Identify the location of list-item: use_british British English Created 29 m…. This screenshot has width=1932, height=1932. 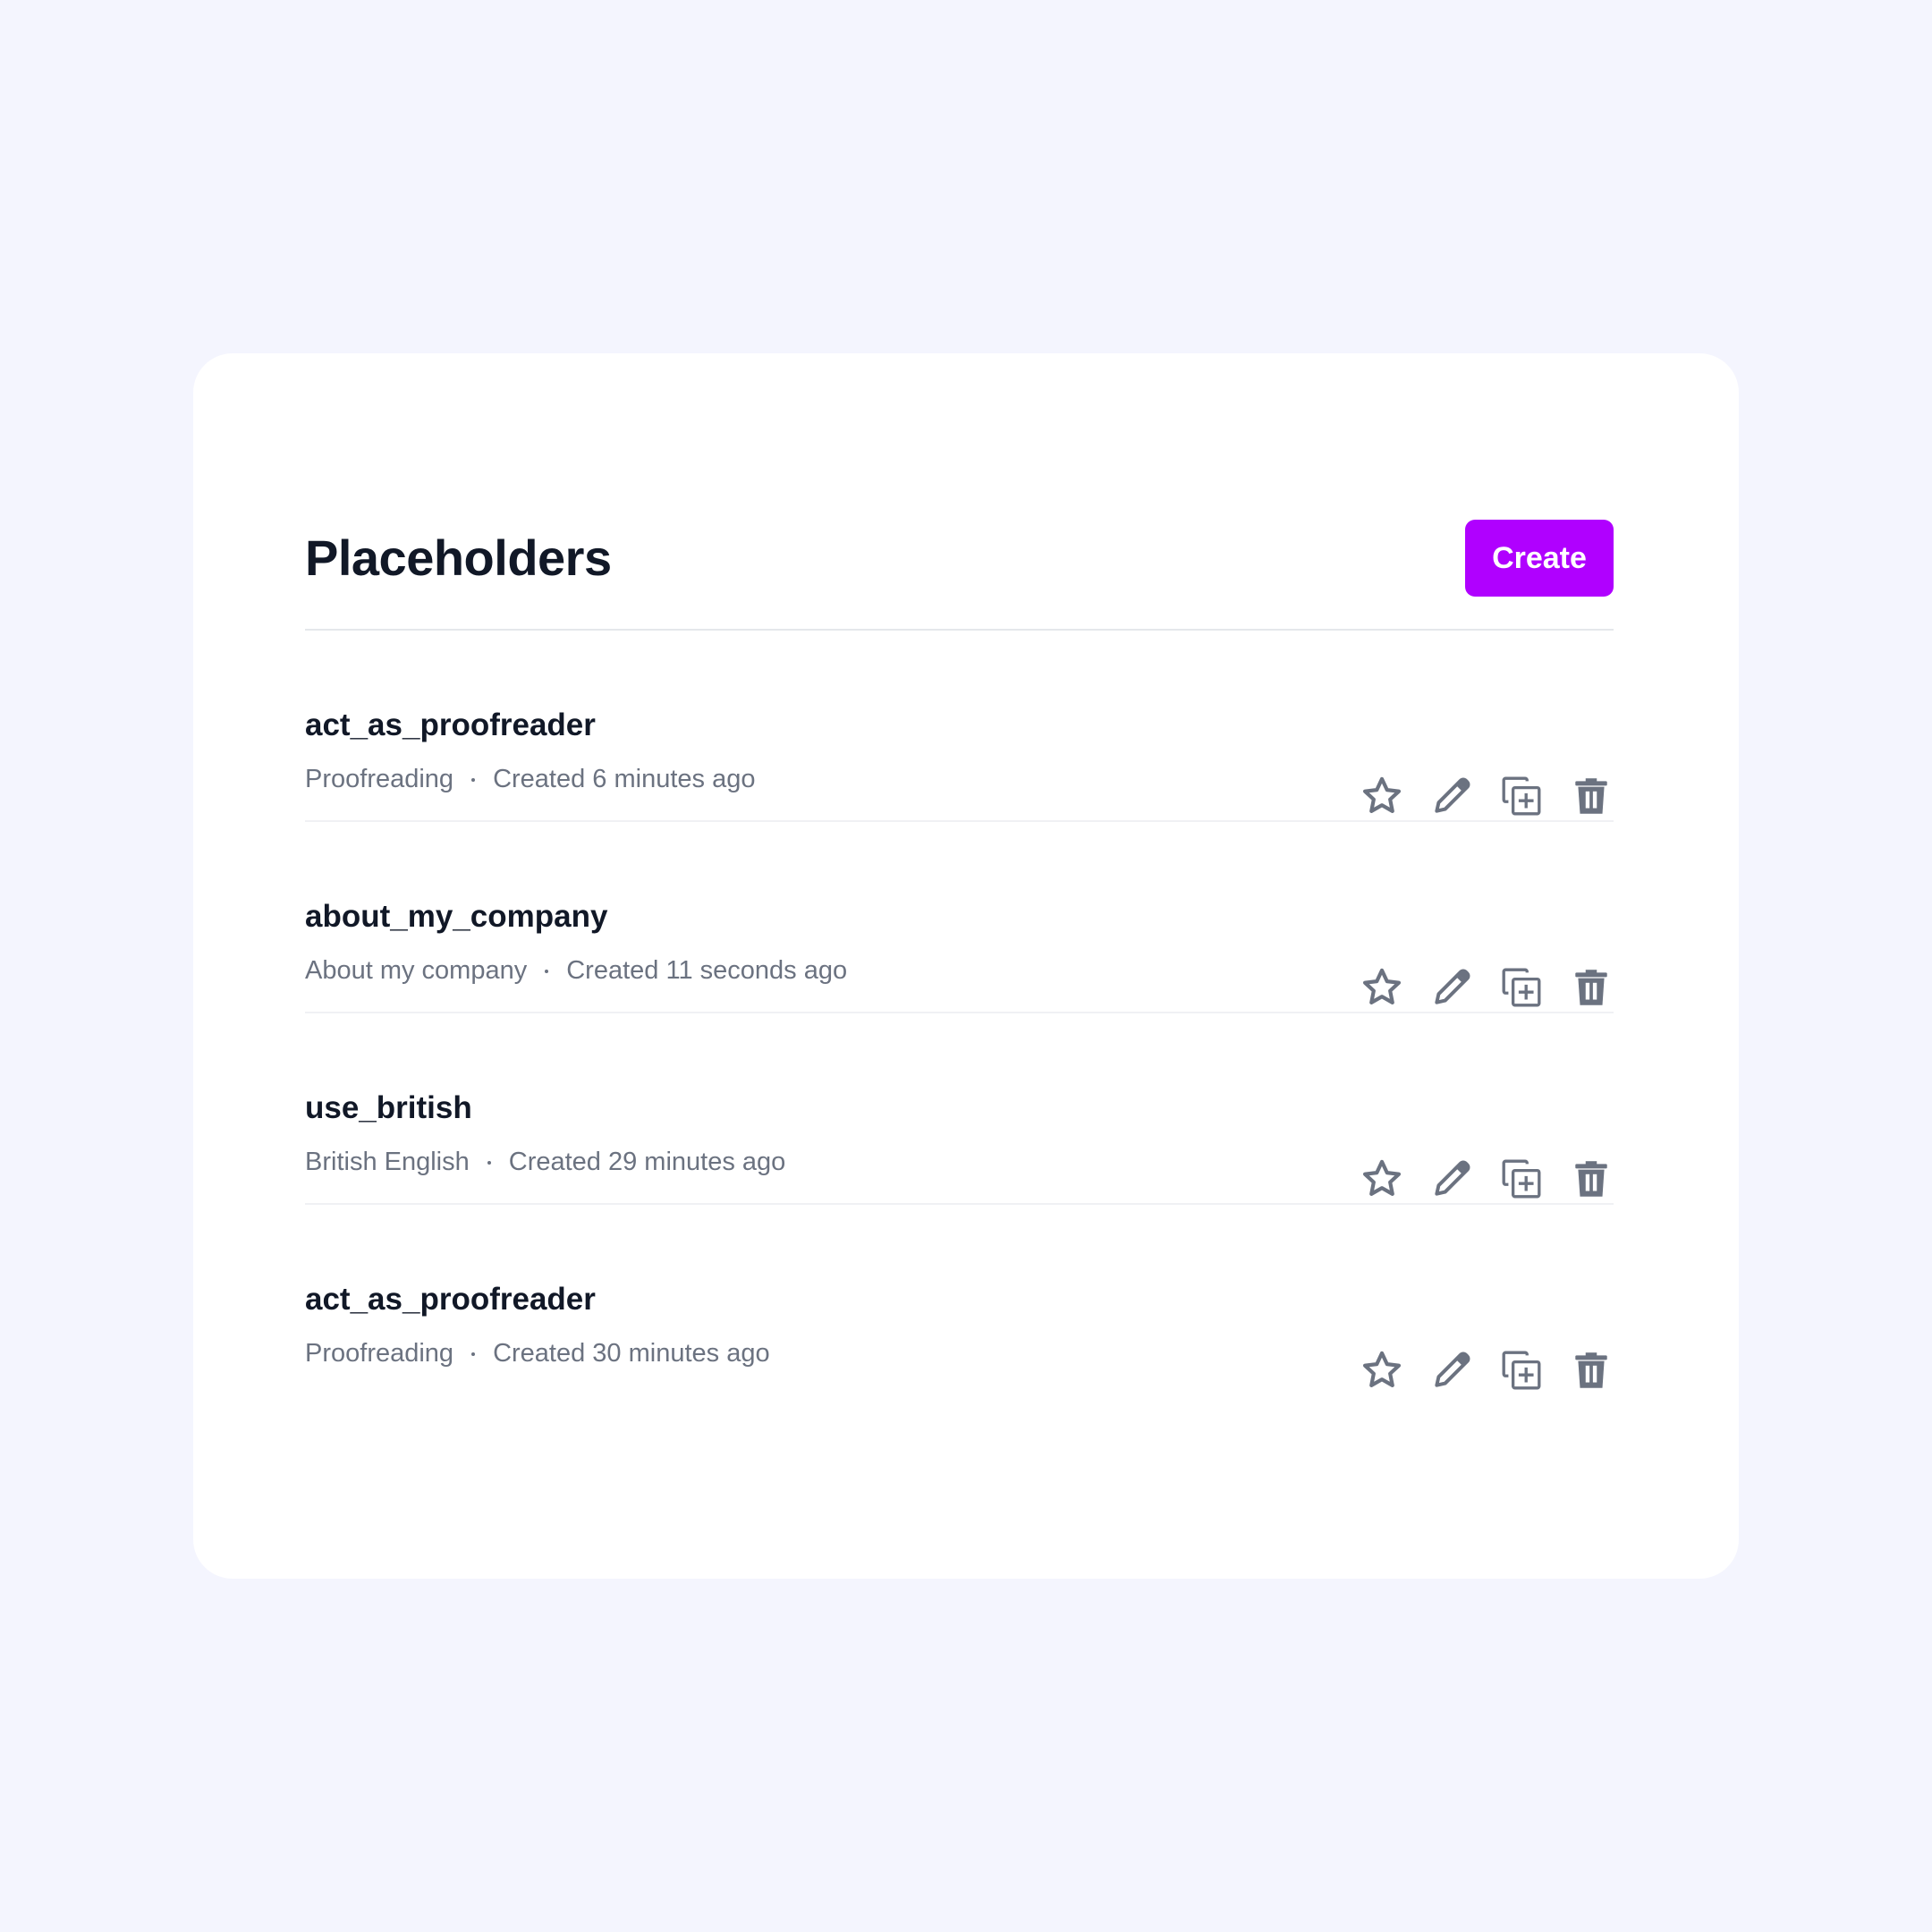
(959, 1109).